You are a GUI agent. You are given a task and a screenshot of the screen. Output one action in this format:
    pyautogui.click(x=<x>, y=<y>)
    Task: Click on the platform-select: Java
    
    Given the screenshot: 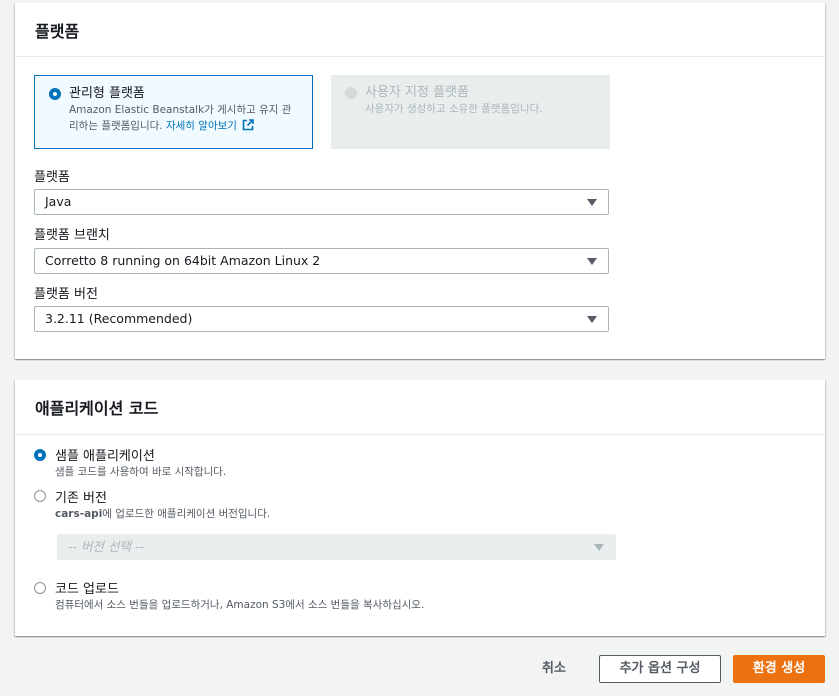 What is the action you would take?
    pyautogui.click(x=321, y=202)
    